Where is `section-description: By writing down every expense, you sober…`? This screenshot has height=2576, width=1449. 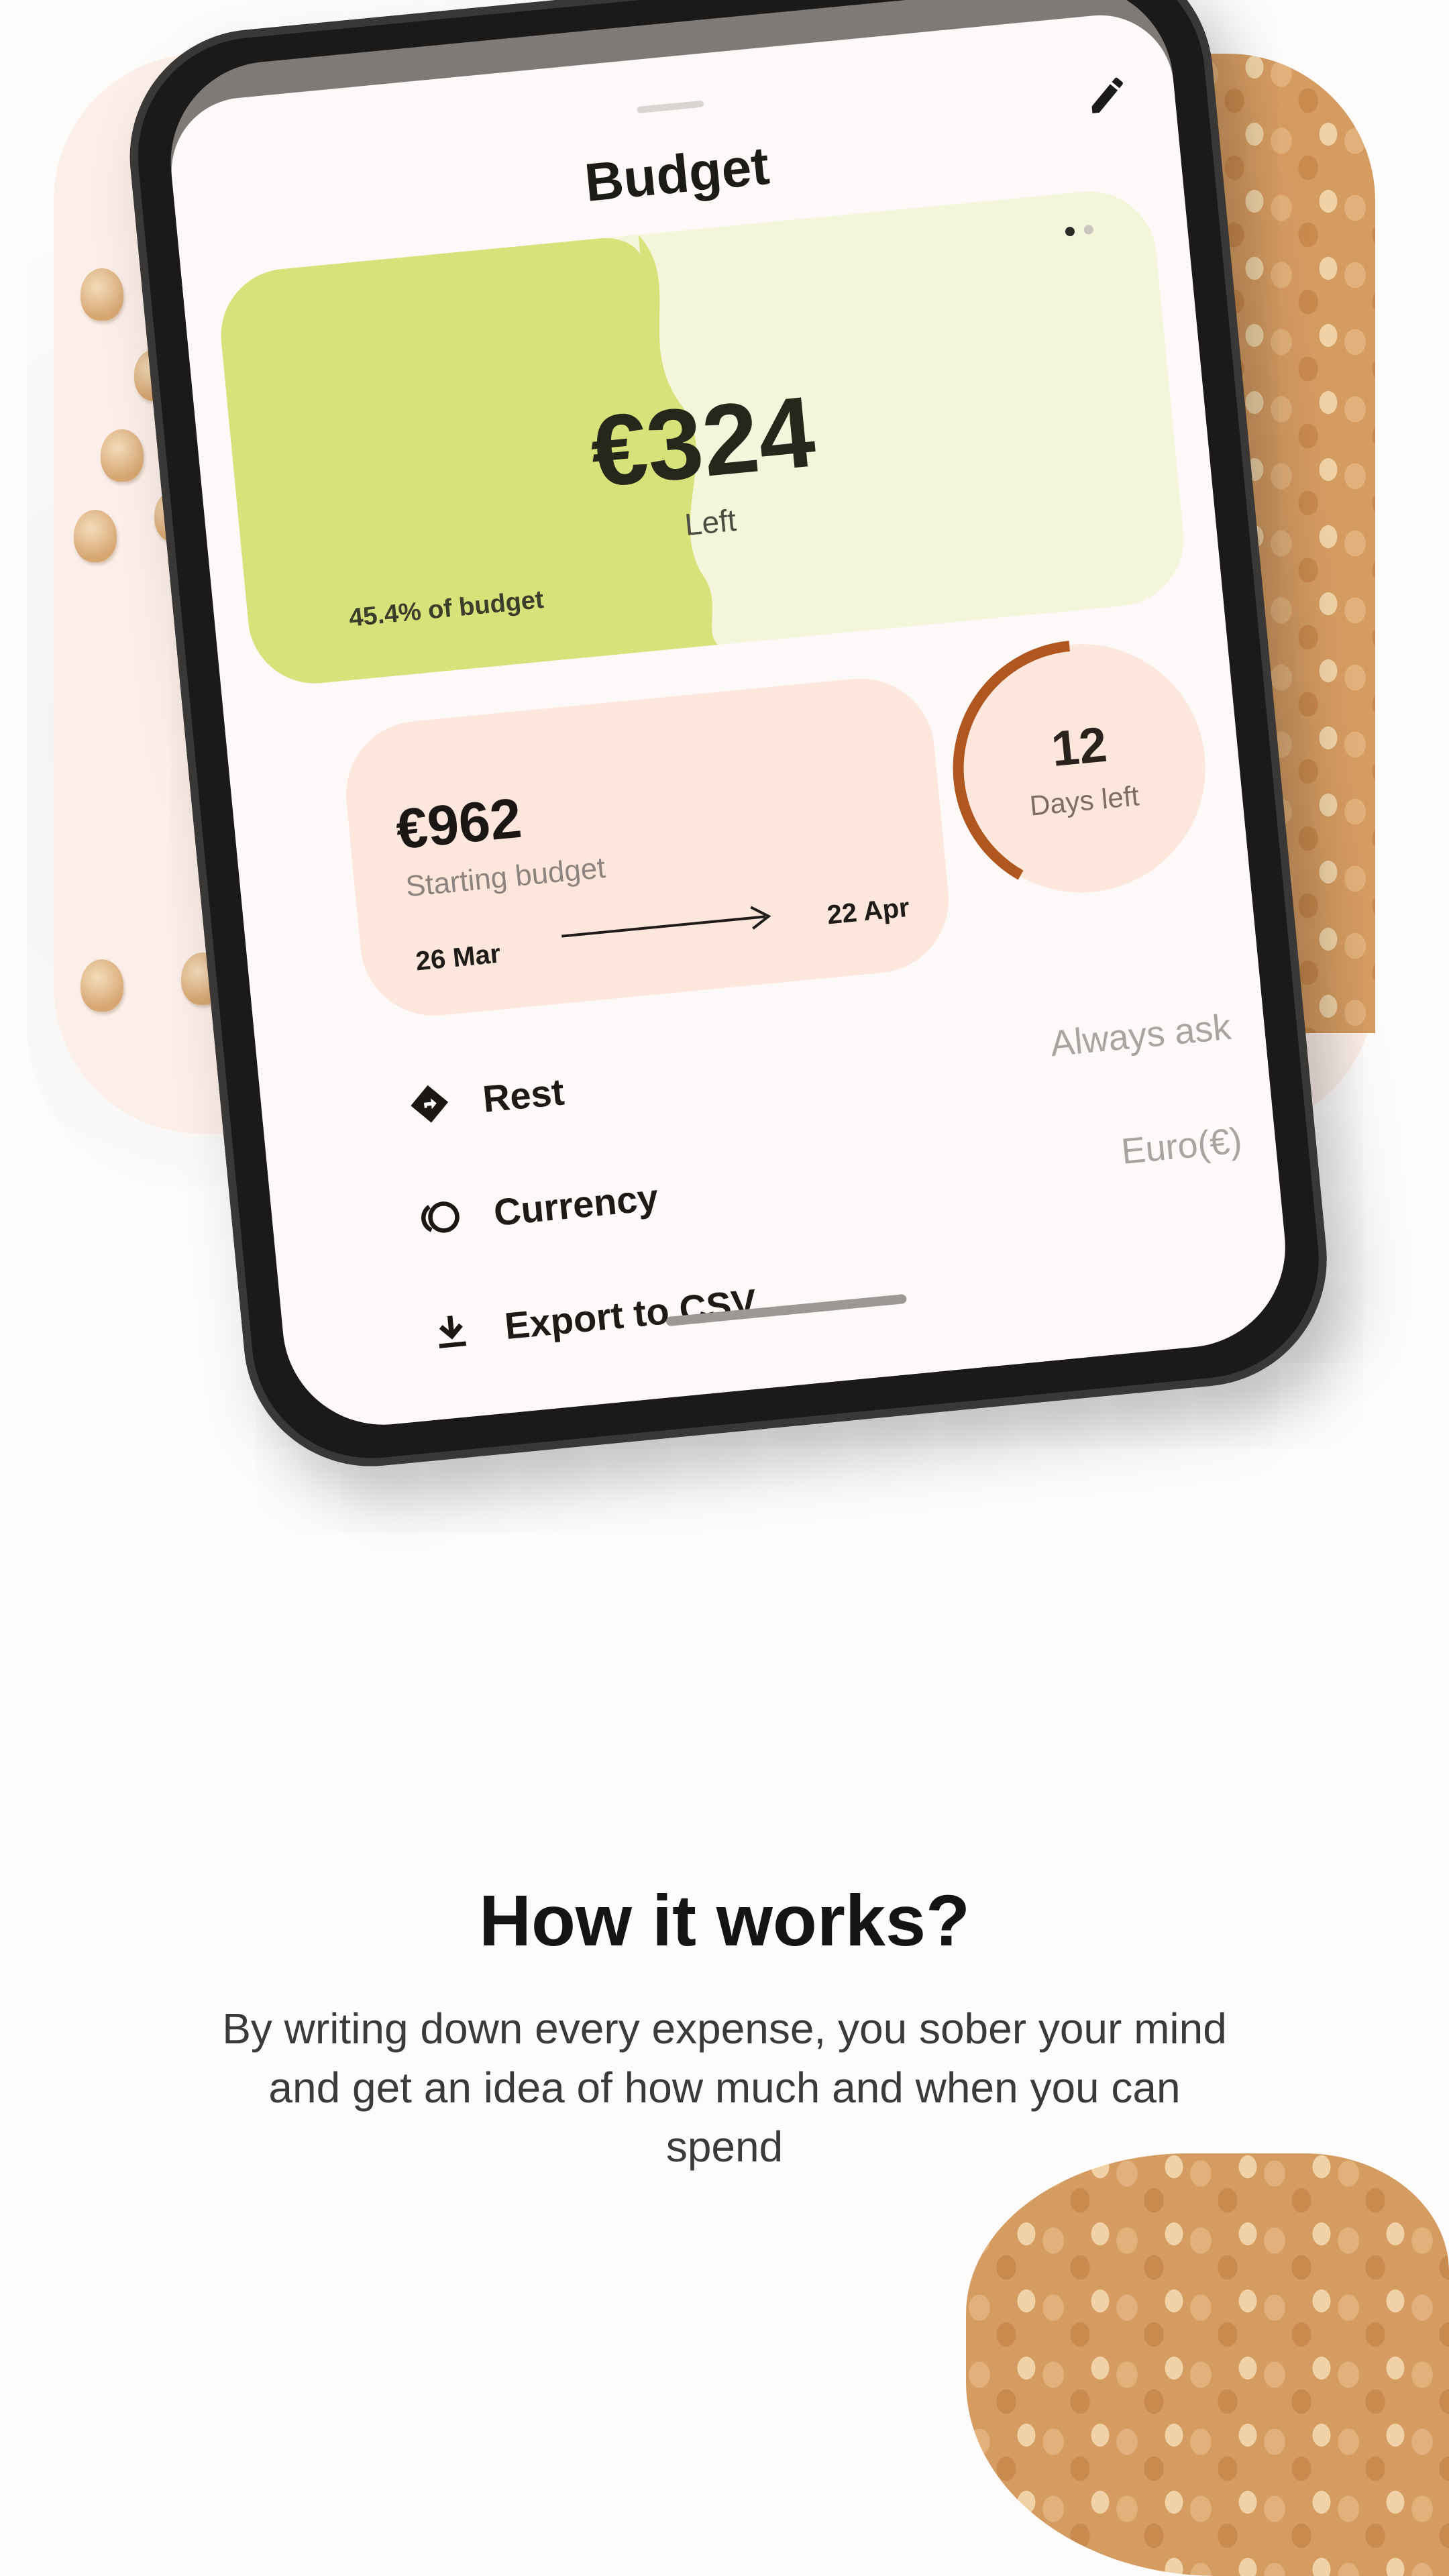
section-description: By writing down every expense, you sober… is located at coordinates (724, 2087).